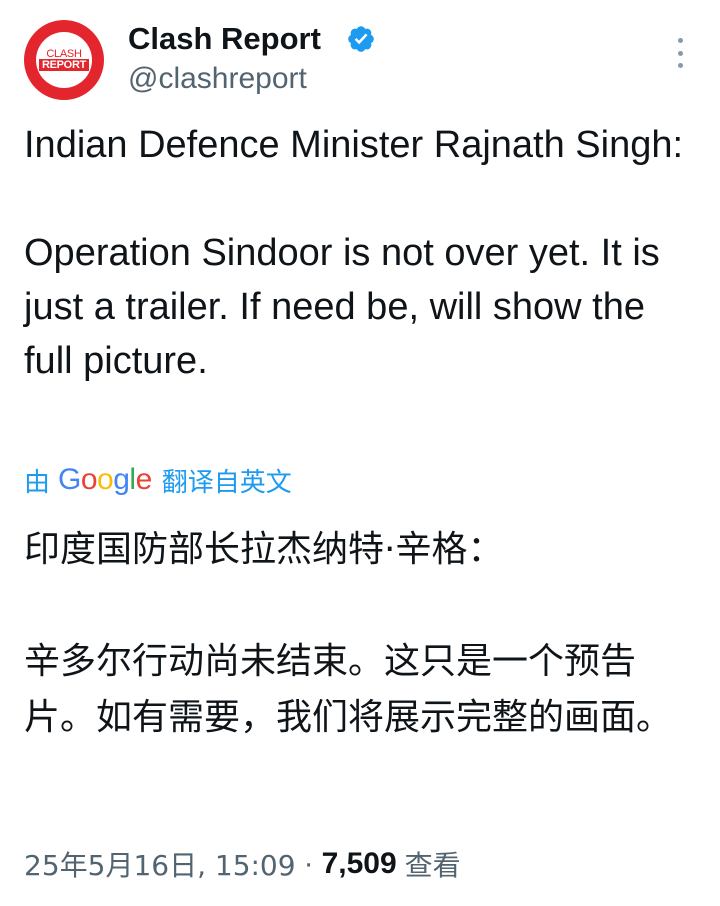 The width and height of the screenshot is (720, 906). I want to click on translated-paragraph: 印度国防部长拉杰纳特·辛格：, so click(264, 549).